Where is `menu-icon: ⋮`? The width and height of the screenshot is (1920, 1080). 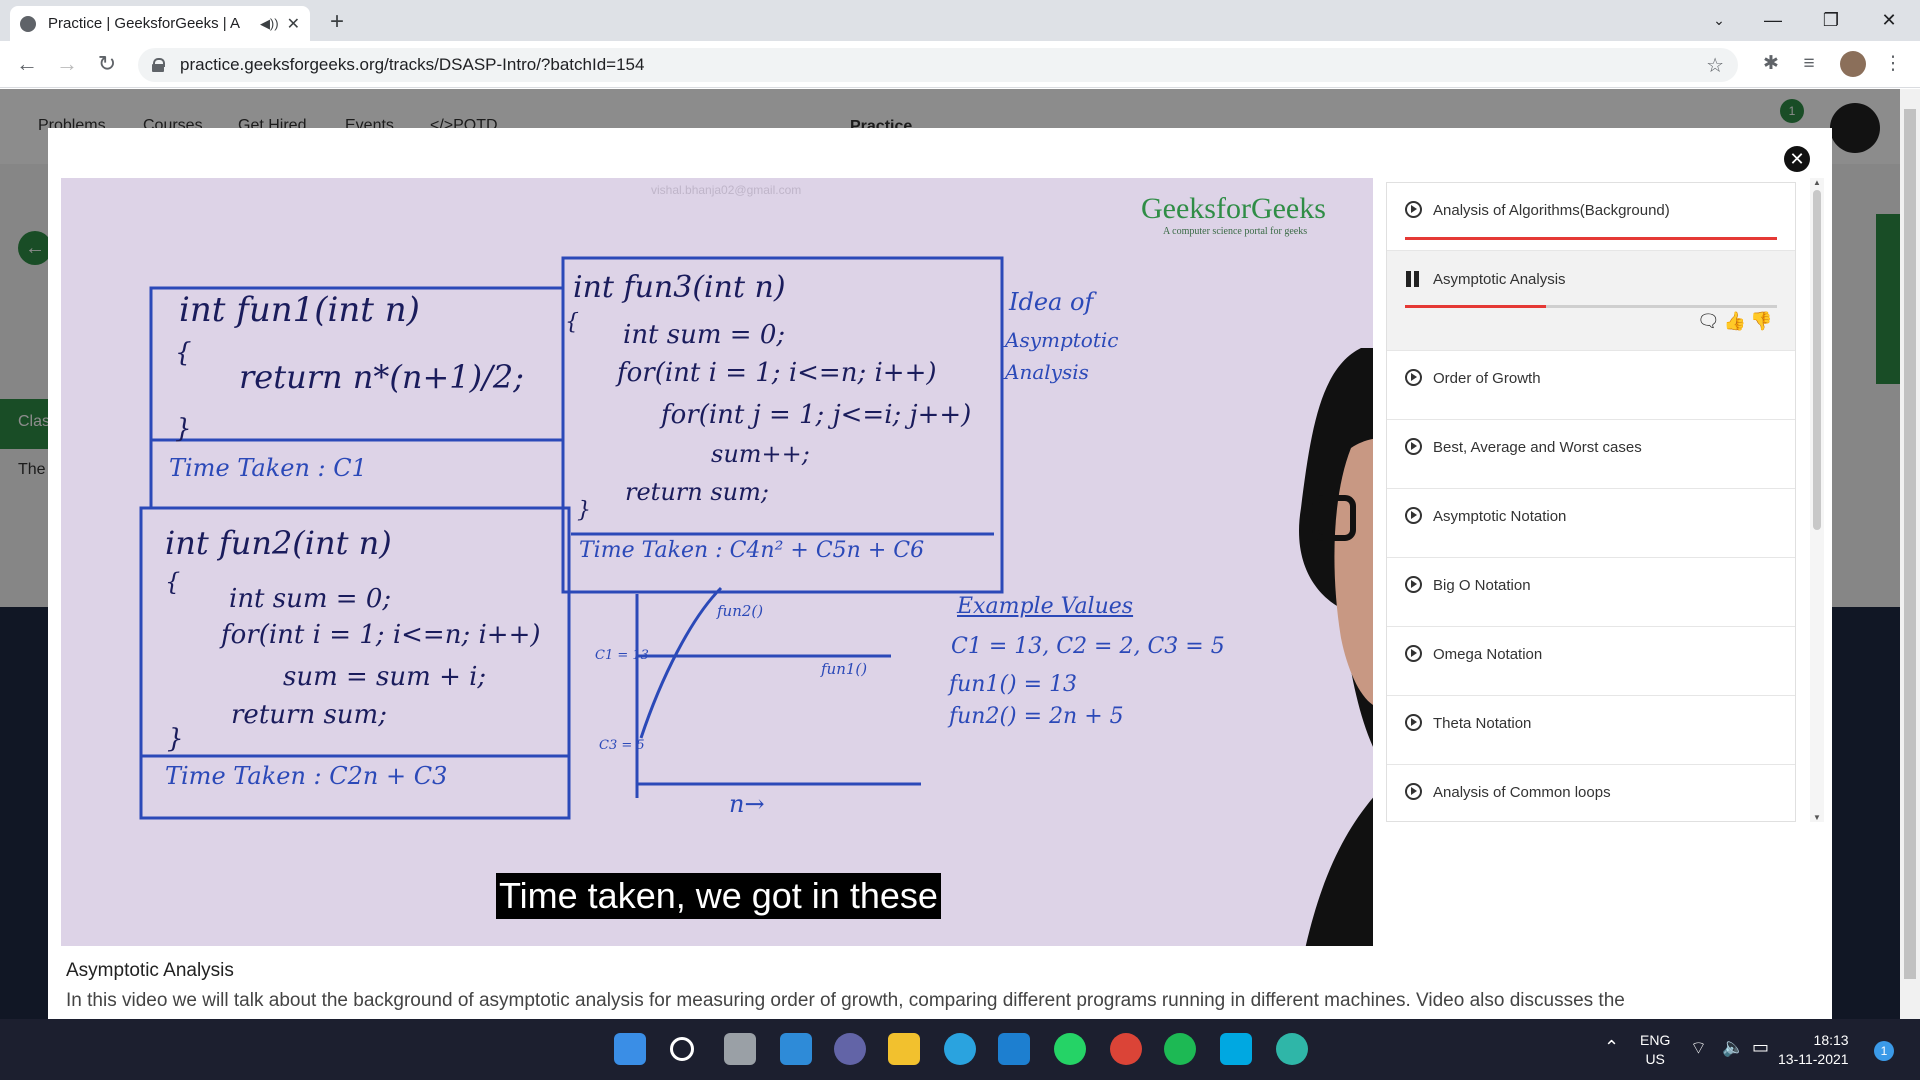 menu-icon: ⋮ is located at coordinates (1893, 64).